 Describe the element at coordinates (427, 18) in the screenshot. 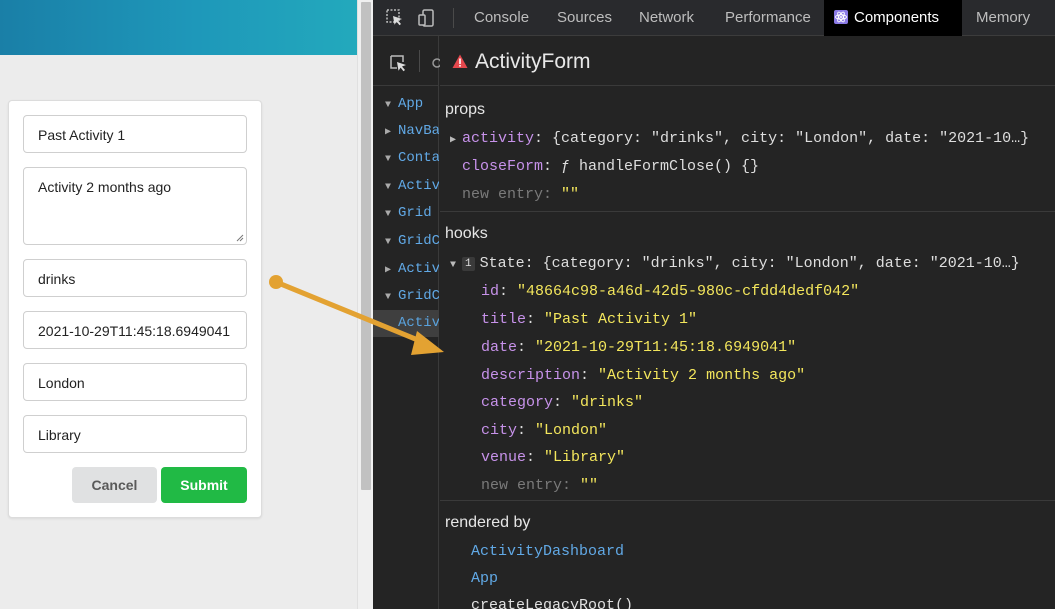

I see `device-toolbar-icon` at that location.